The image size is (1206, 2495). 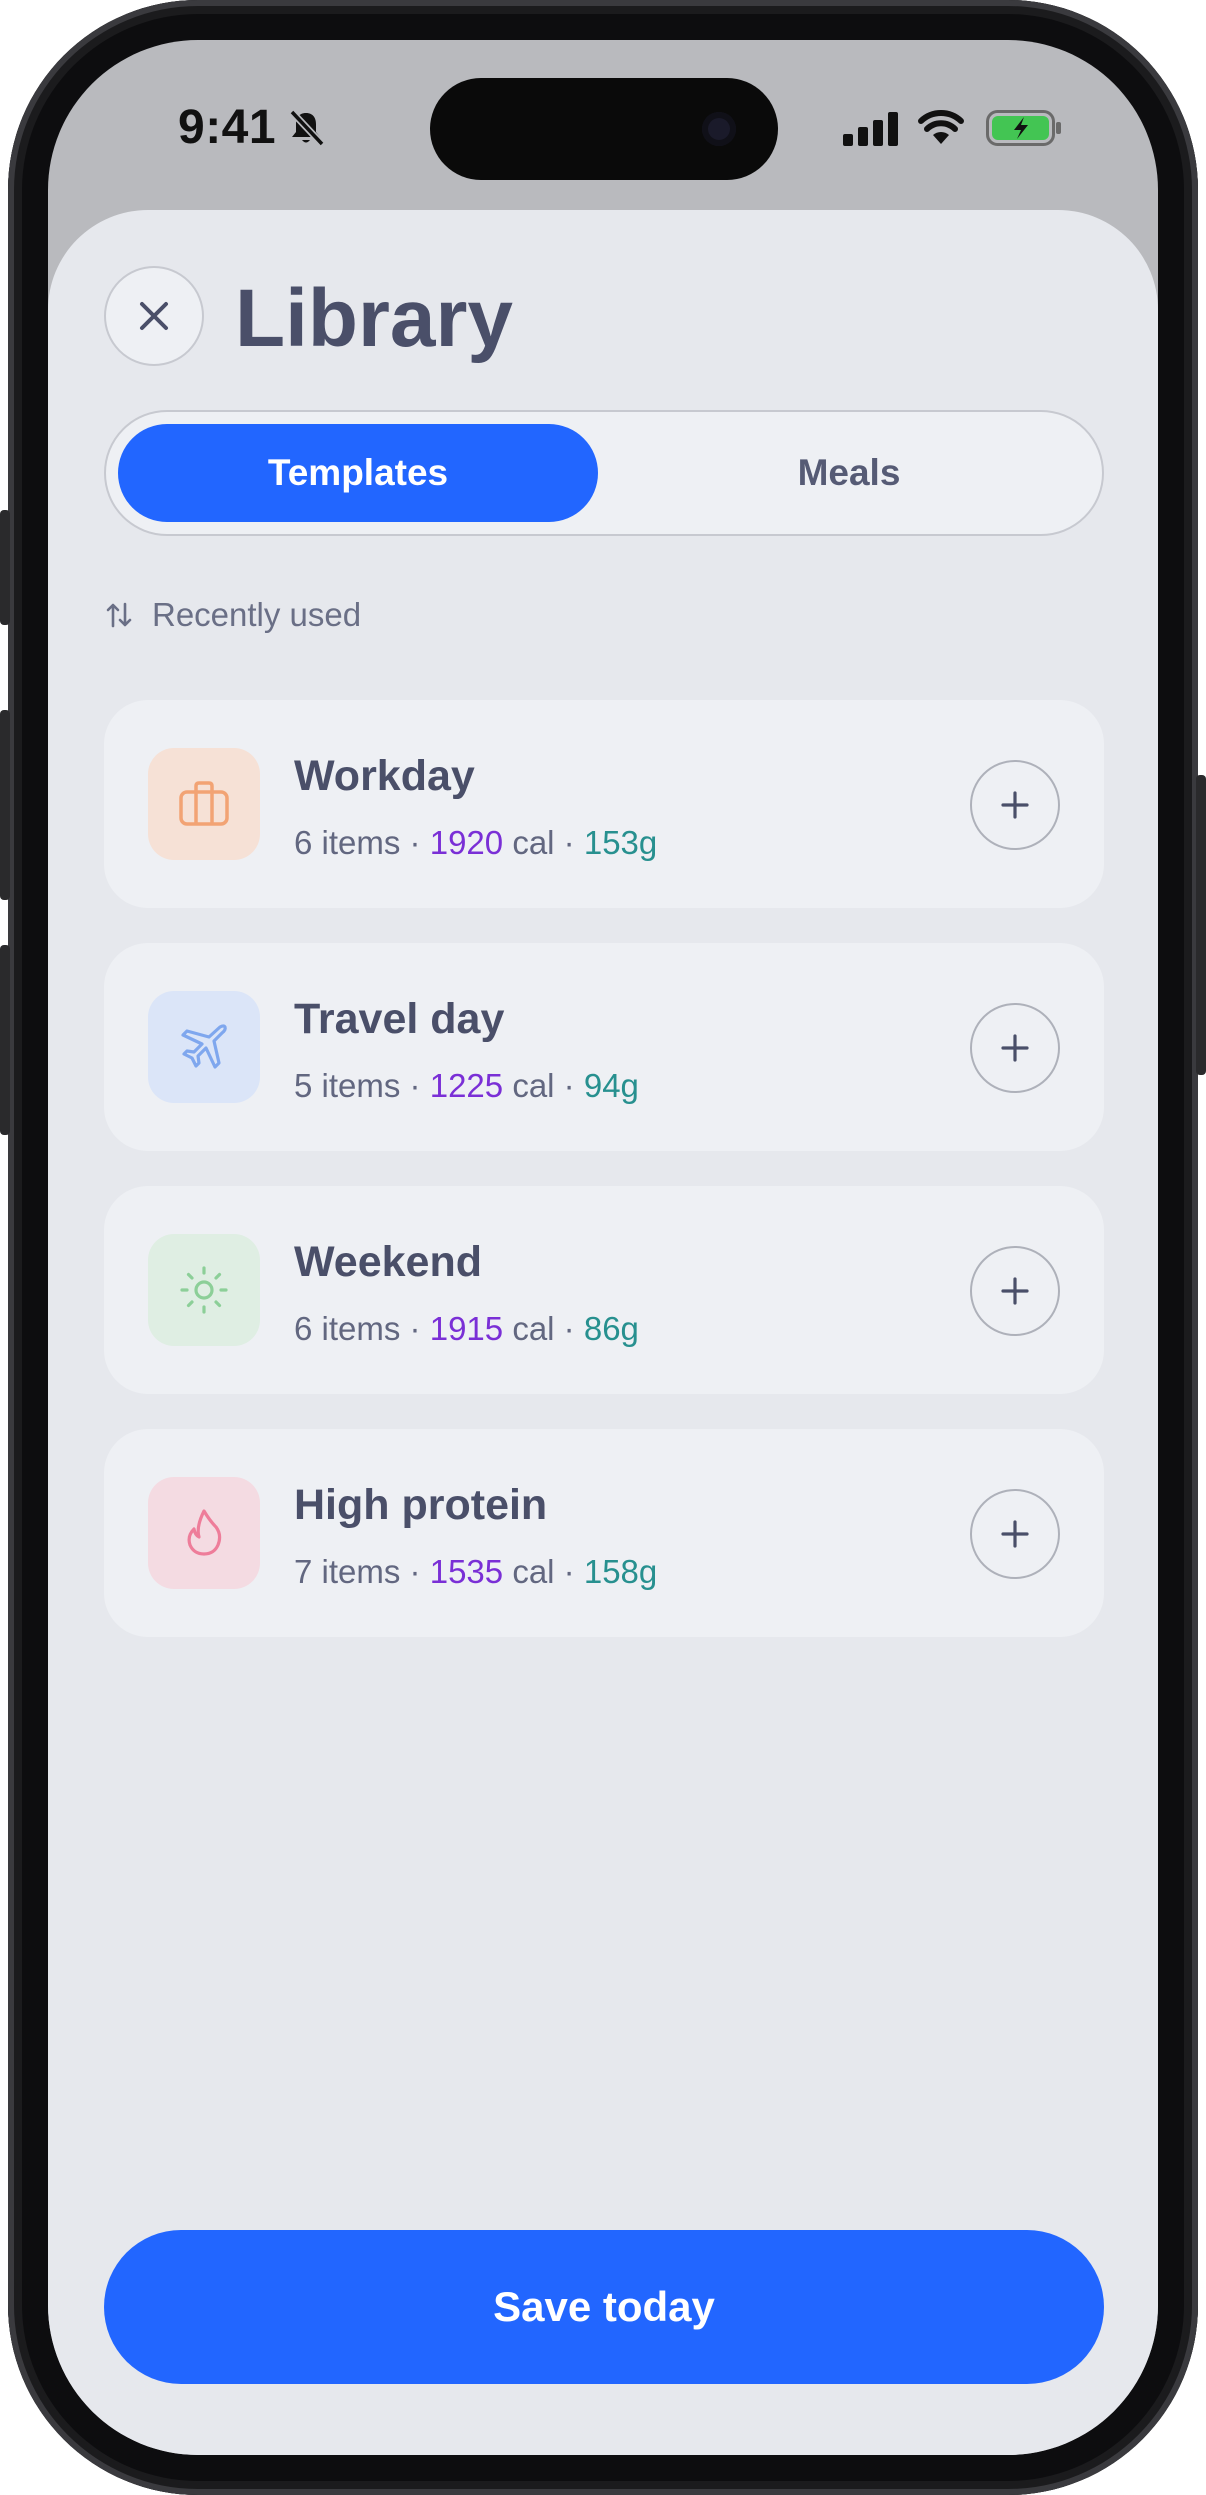 I want to click on close-icon, so click(x=154, y=316).